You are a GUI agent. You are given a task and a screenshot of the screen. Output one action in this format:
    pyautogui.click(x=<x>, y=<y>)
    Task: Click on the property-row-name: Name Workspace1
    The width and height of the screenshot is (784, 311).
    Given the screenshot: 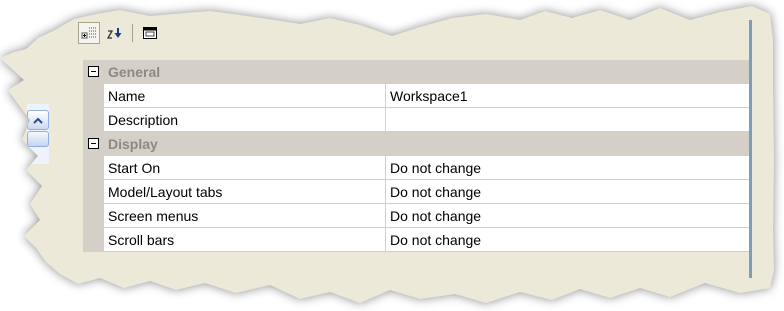 What is the action you would take?
    pyautogui.click(x=416, y=96)
    